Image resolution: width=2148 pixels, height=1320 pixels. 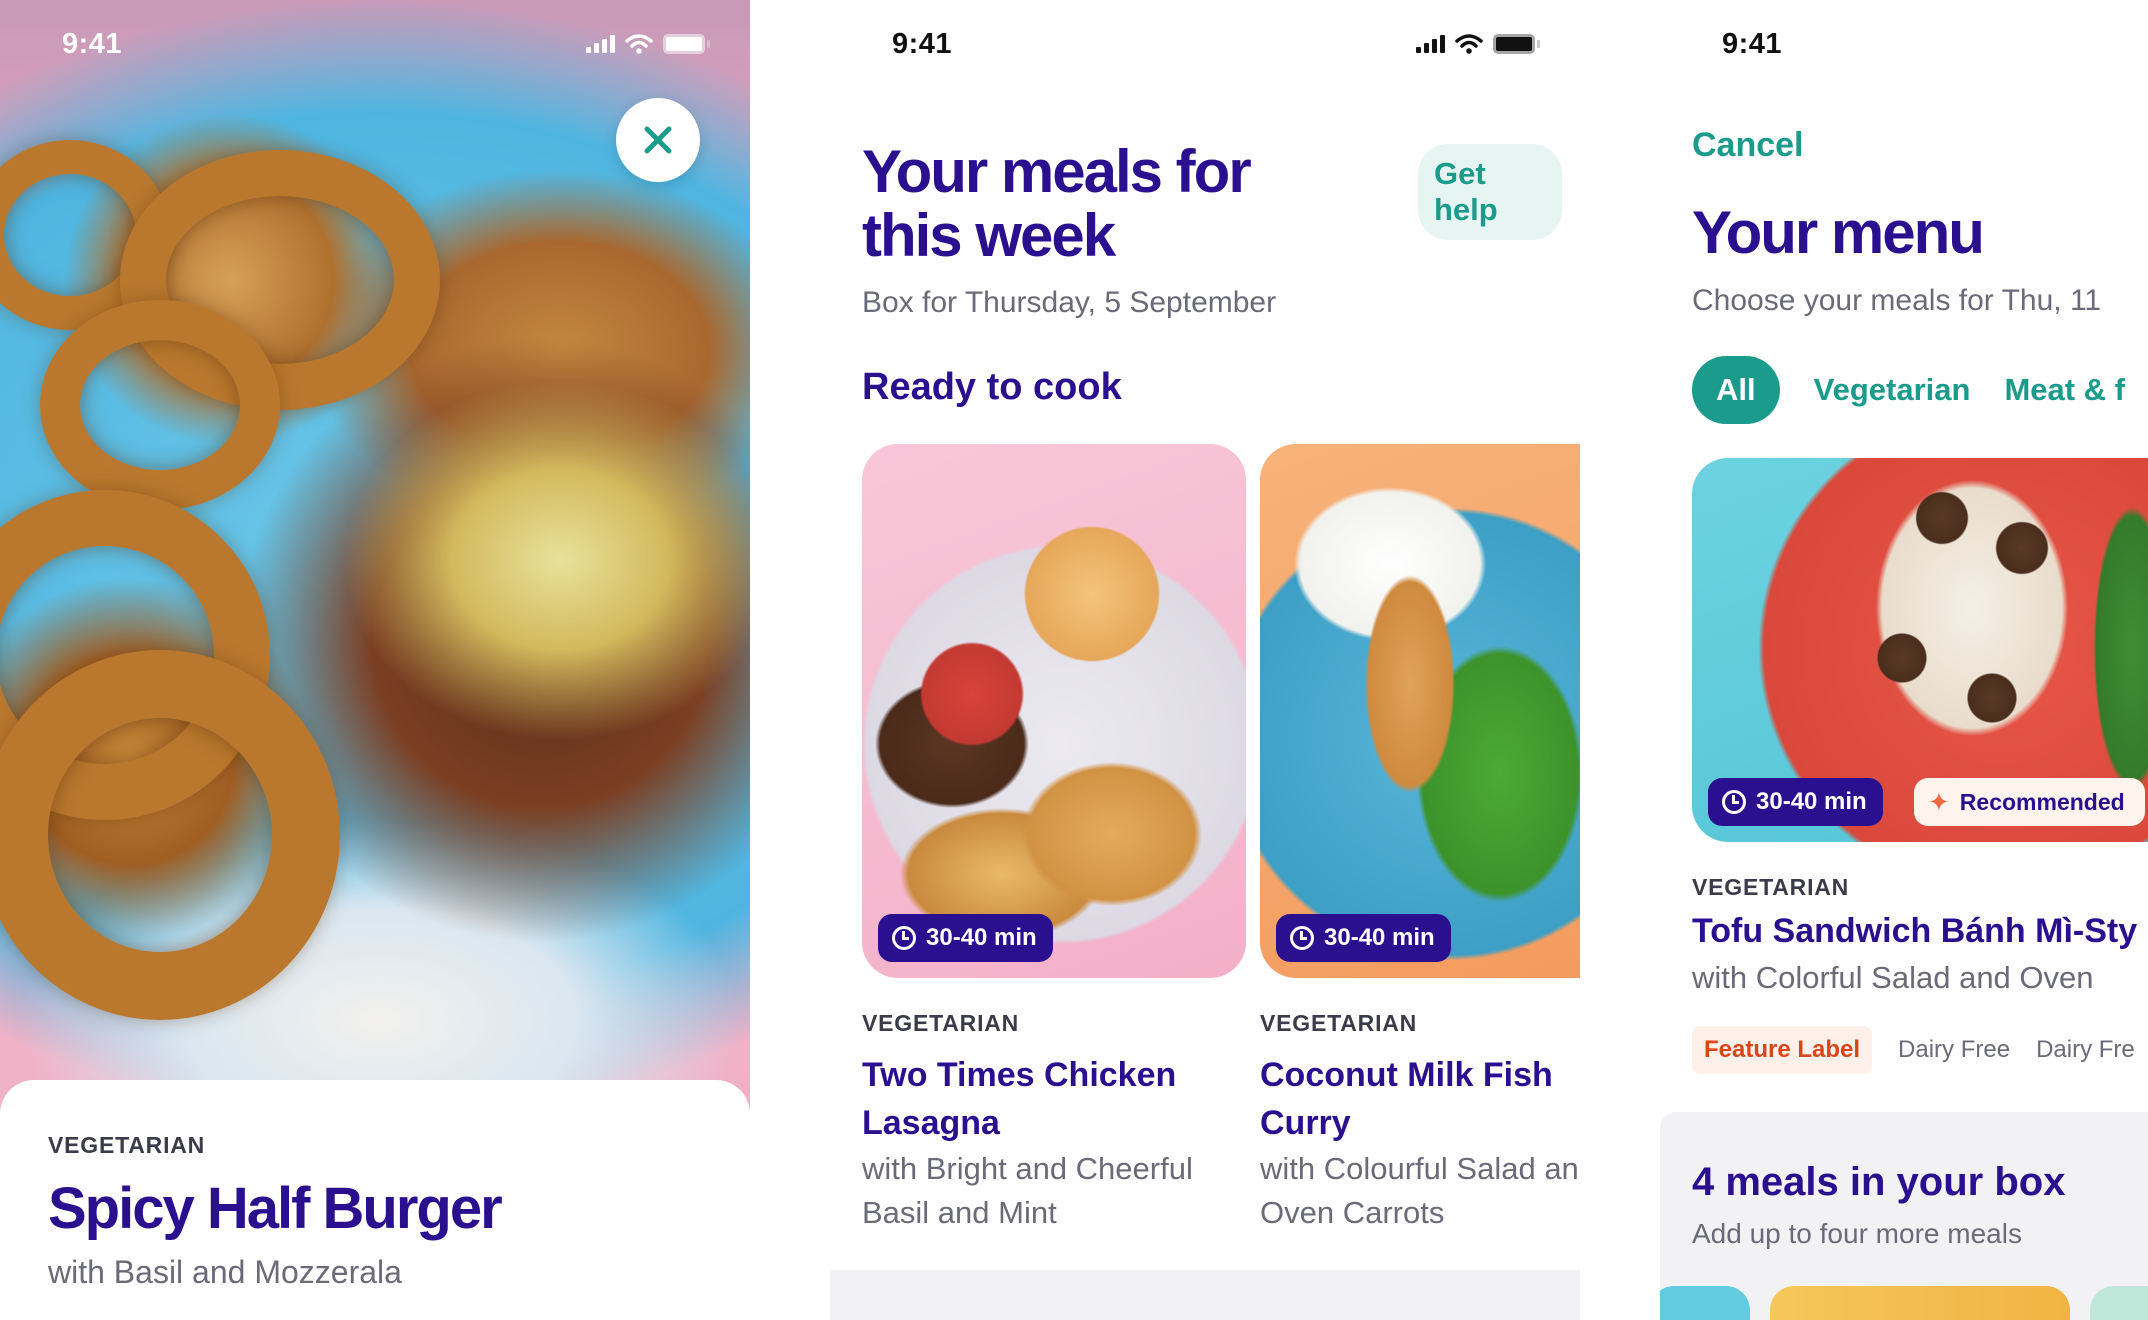 I want to click on box-summary-title: 4 meals in your box, so click(x=1879, y=1182).